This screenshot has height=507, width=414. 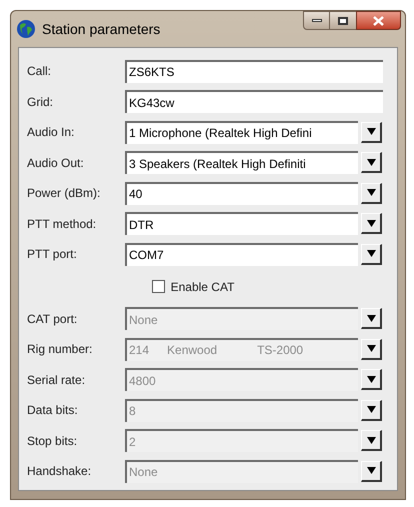 What do you see at coordinates (62, 224) in the screenshot?
I see `field-label: PTT method:` at bounding box center [62, 224].